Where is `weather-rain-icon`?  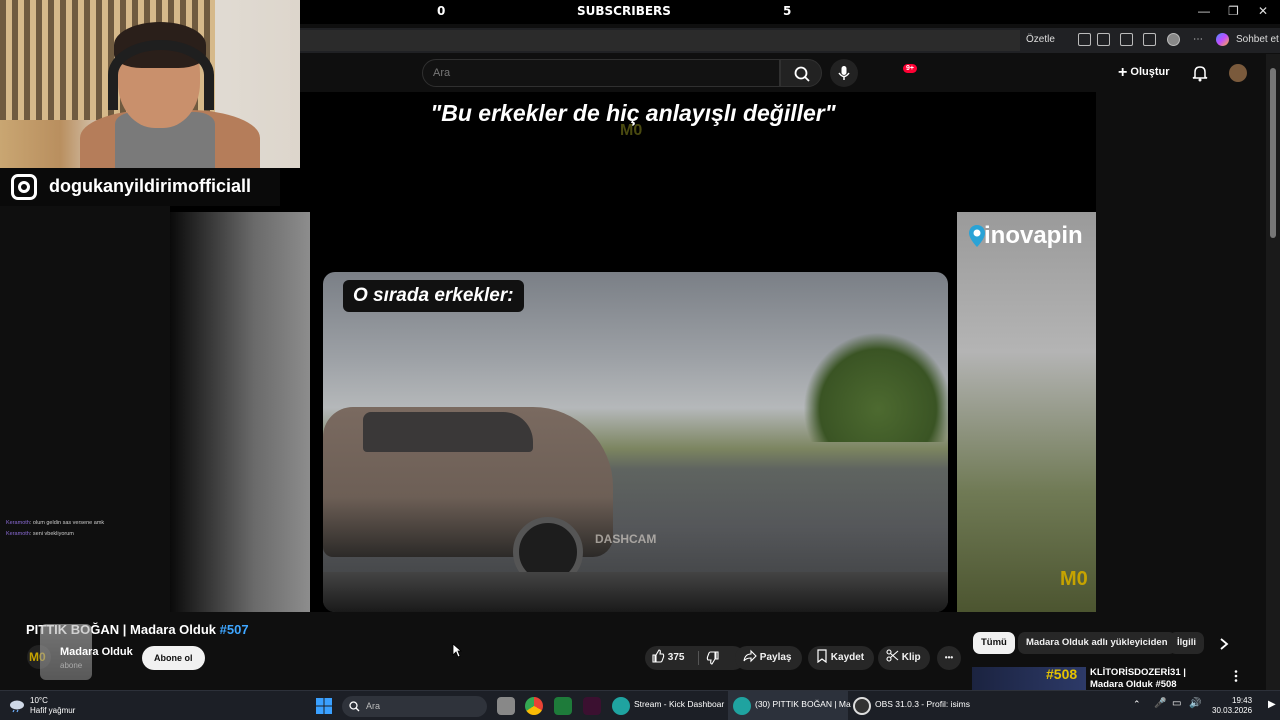
weather-rain-icon is located at coordinates (17, 706).